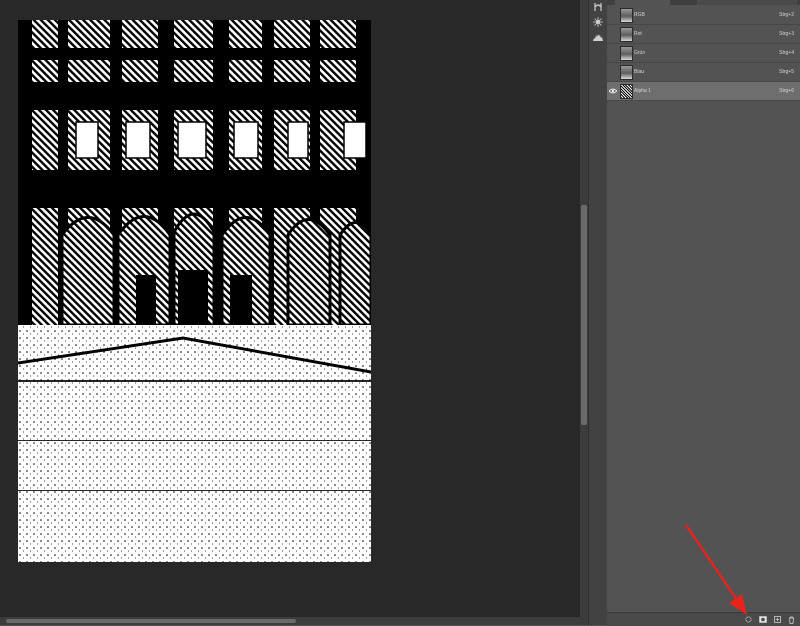 Image resolution: width=800 pixels, height=626 pixels. What do you see at coordinates (703, 34) in the screenshot?
I see `channel-row-red: Rot Strg+3` at bounding box center [703, 34].